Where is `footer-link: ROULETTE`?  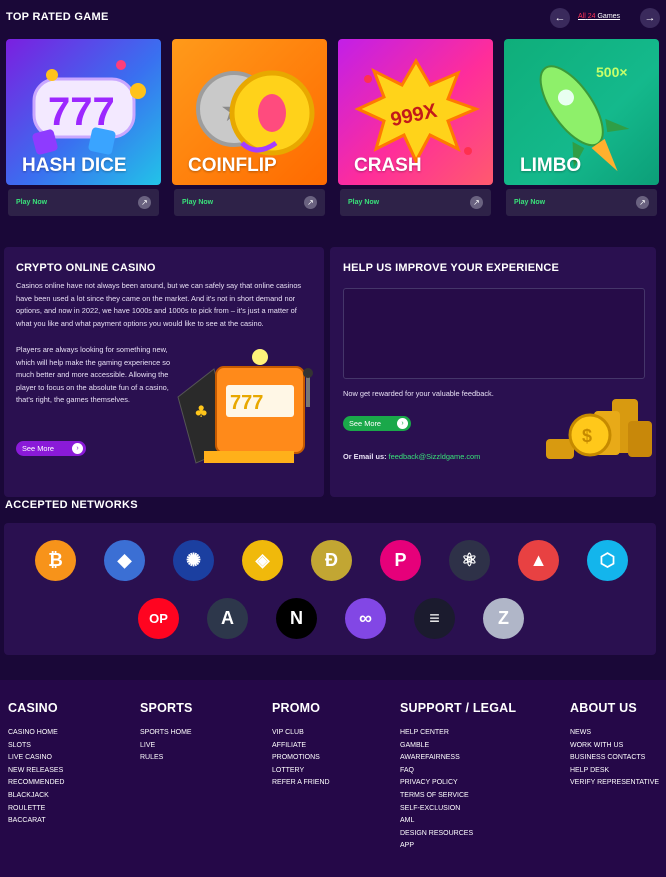 footer-link: ROULETTE is located at coordinates (36, 809).